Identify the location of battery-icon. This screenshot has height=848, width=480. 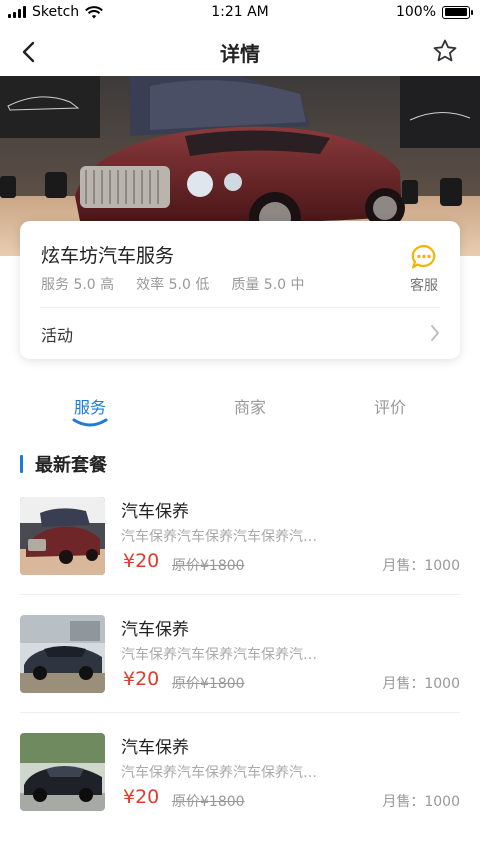
(457, 12).